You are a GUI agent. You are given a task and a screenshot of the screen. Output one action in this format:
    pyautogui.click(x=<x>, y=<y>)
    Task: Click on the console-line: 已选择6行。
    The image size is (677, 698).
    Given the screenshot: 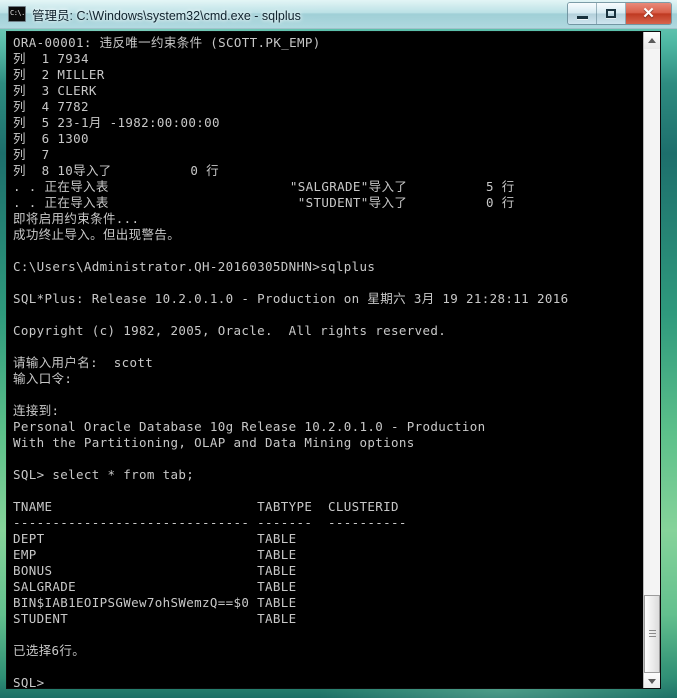 What is the action you would take?
    pyautogui.click(x=49, y=650)
    